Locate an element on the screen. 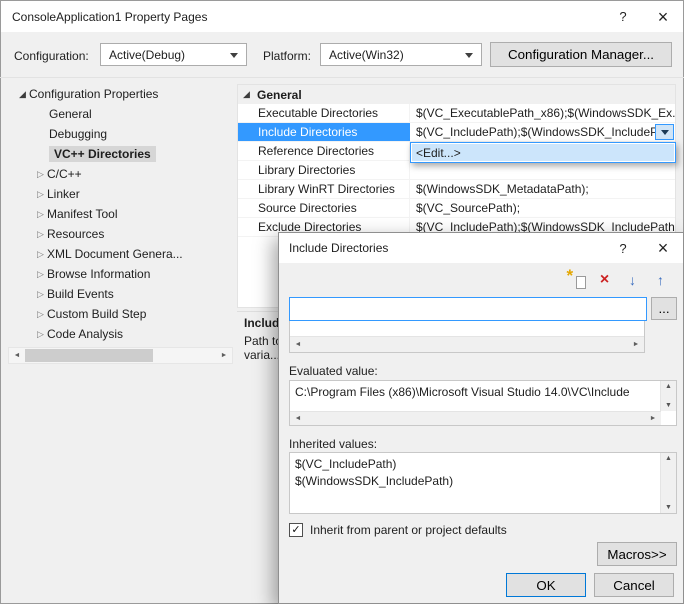 This screenshot has height=604, width=684. tree-item-vc-directories: VC++ Directories is located at coordinates (120, 154).